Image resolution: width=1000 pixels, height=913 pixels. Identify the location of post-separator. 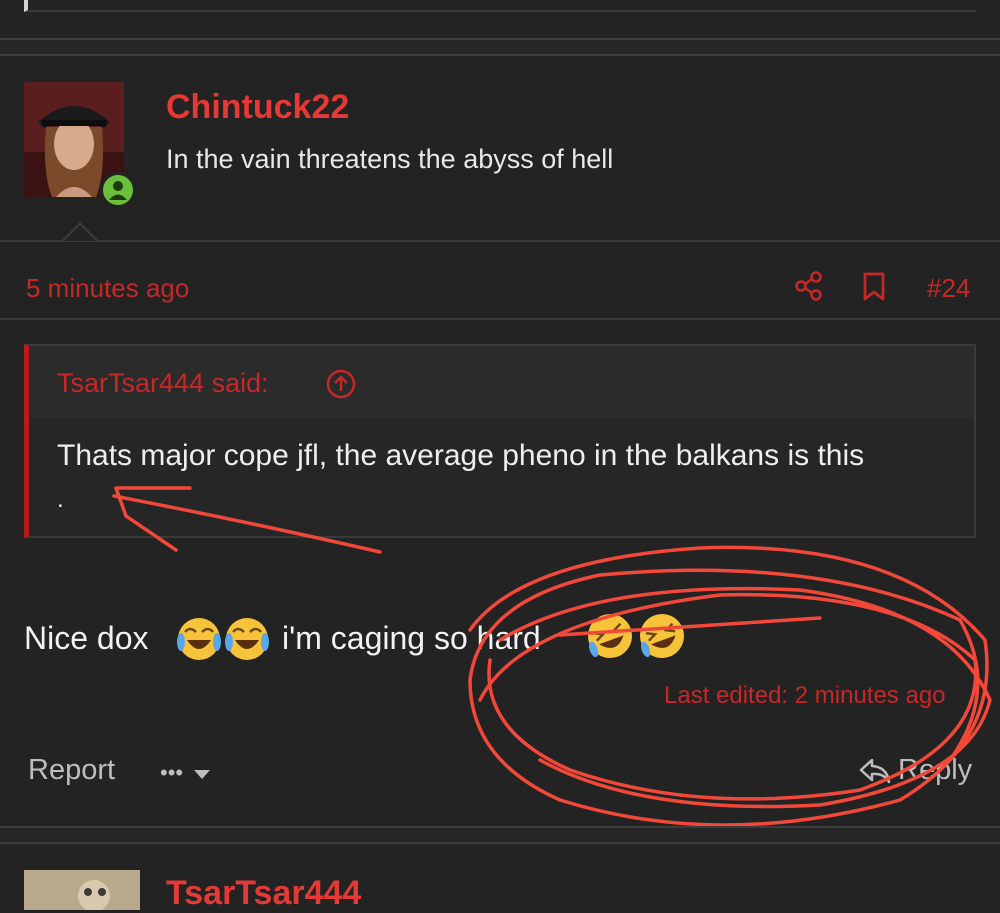
(500, 835).